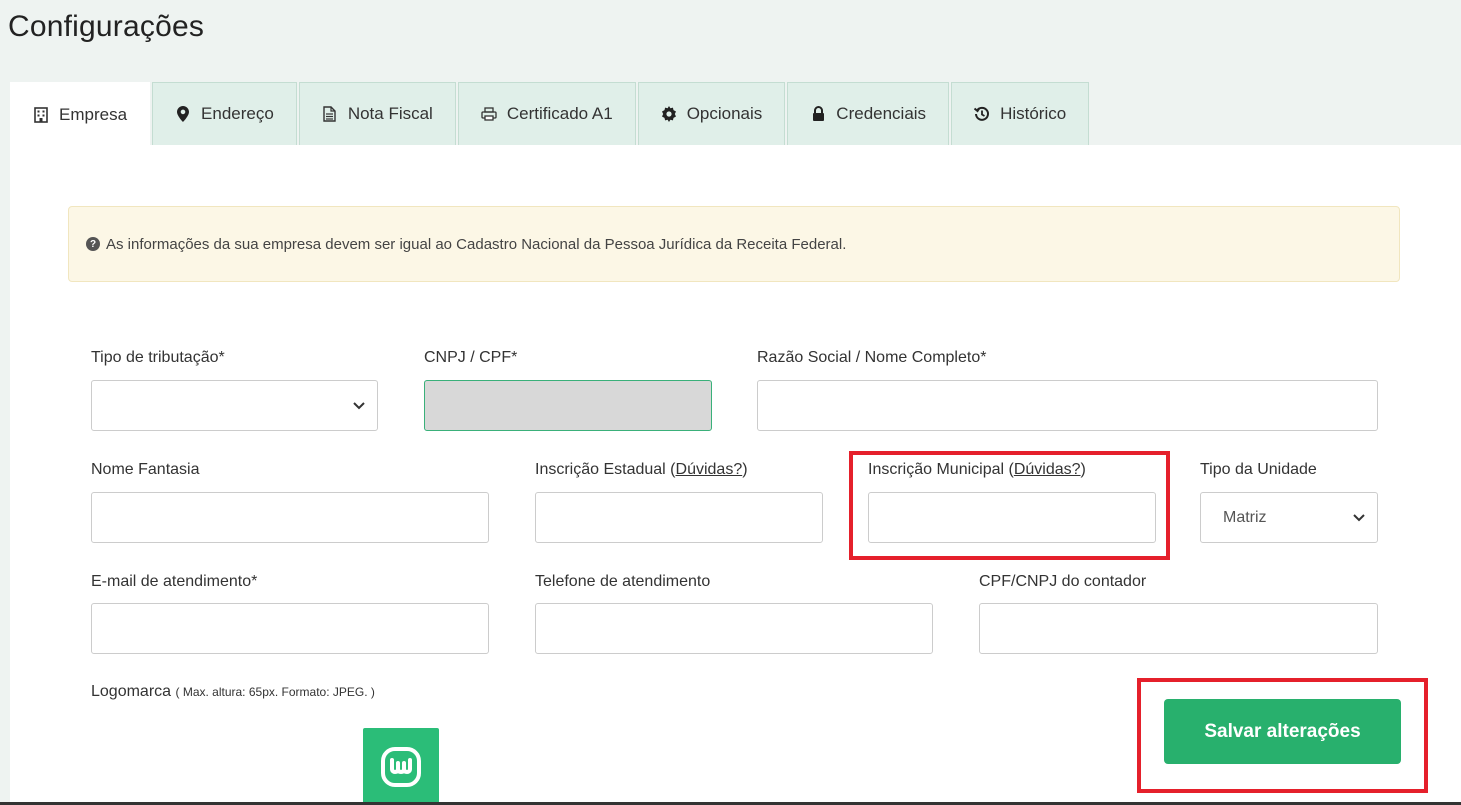 Image resolution: width=1461 pixels, height=805 pixels. I want to click on nome-fantasia-input, so click(290, 517).